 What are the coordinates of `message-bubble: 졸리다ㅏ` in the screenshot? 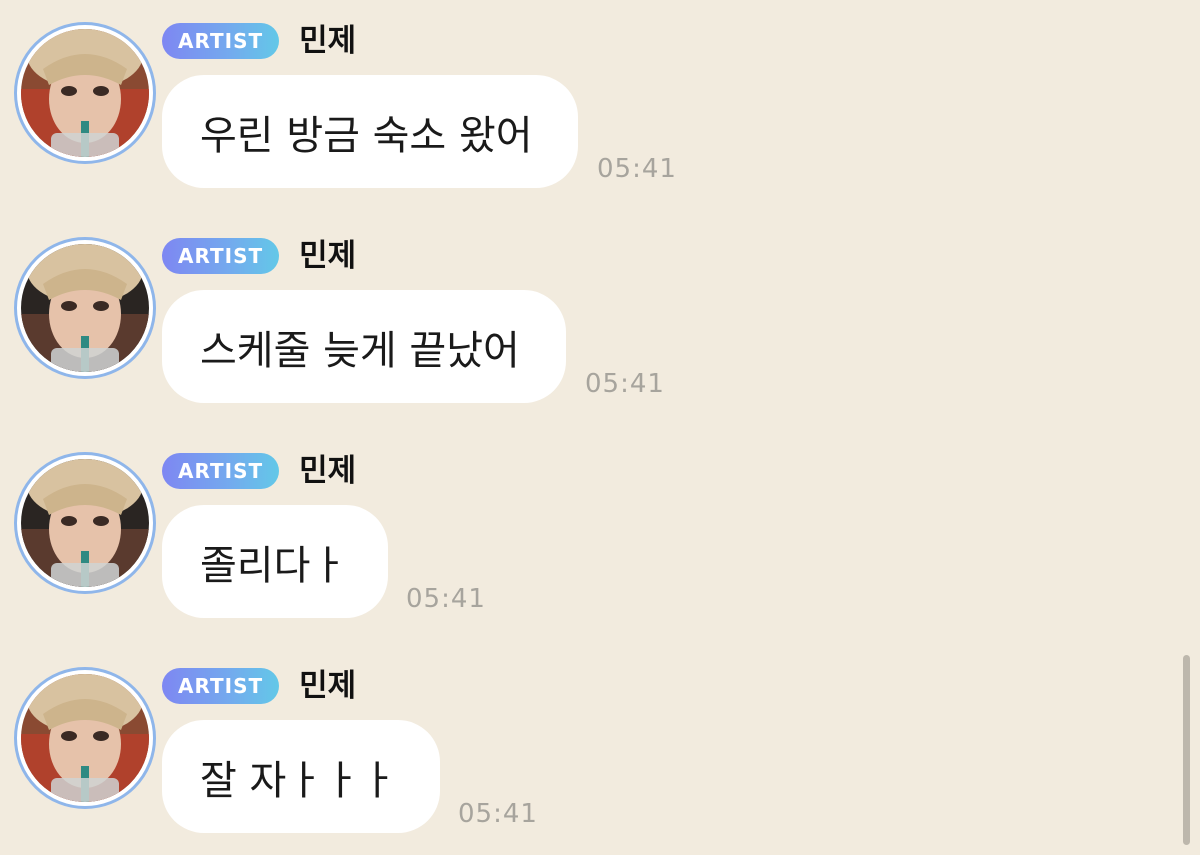 It's located at (275, 561).